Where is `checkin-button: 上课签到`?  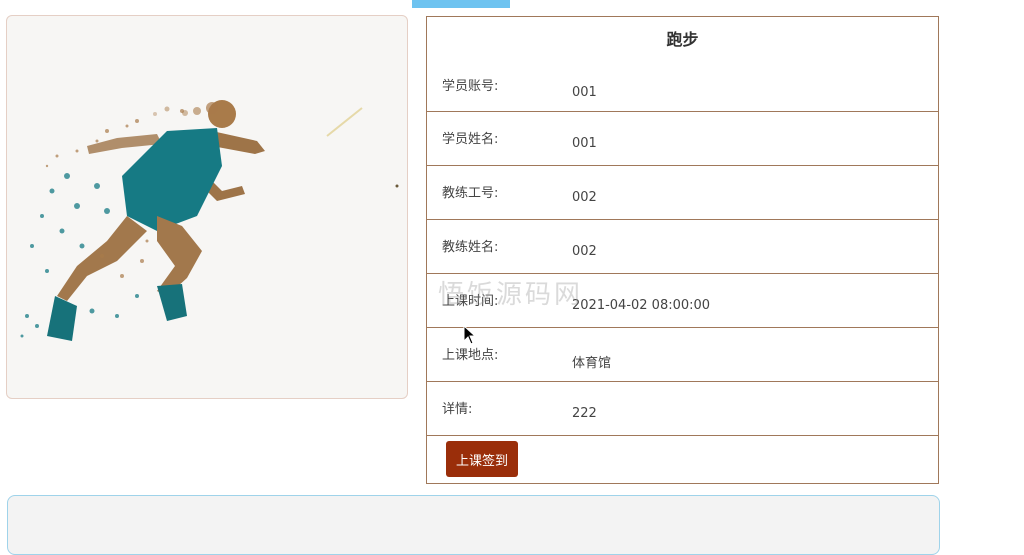 checkin-button: 上课签到 is located at coordinates (482, 459).